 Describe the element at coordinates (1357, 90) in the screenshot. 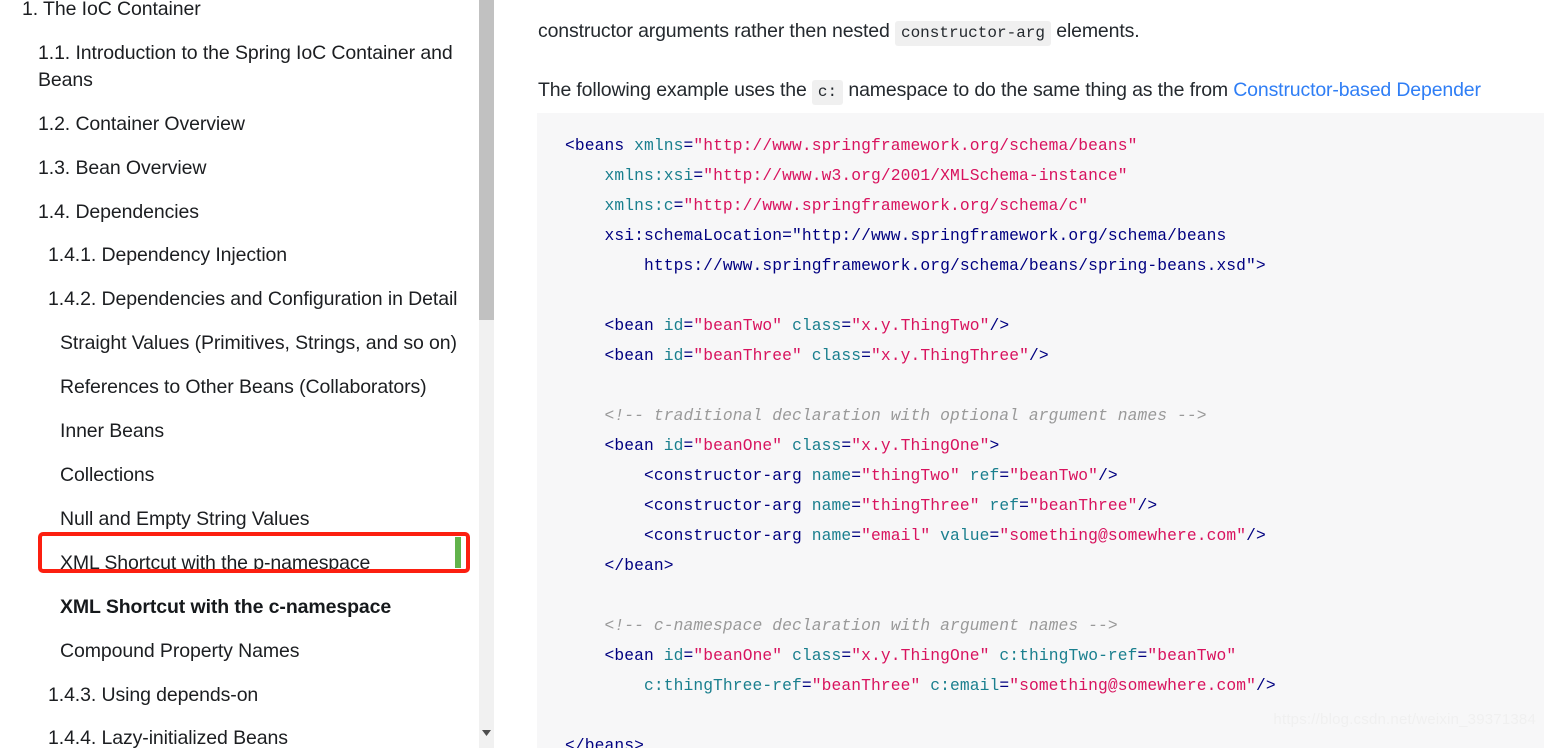

I see `link-constructor-based-dependency-injection: Constructor-based Depender` at that location.